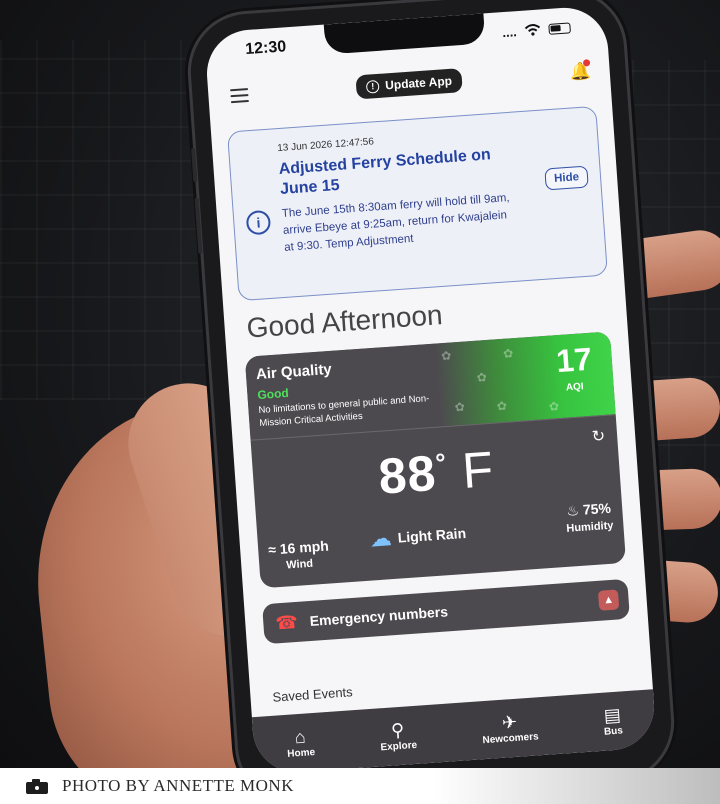 Image resolution: width=720 pixels, height=804 pixels. What do you see at coordinates (344, 321) in the screenshot?
I see `greeting: Good Afternoon` at bounding box center [344, 321].